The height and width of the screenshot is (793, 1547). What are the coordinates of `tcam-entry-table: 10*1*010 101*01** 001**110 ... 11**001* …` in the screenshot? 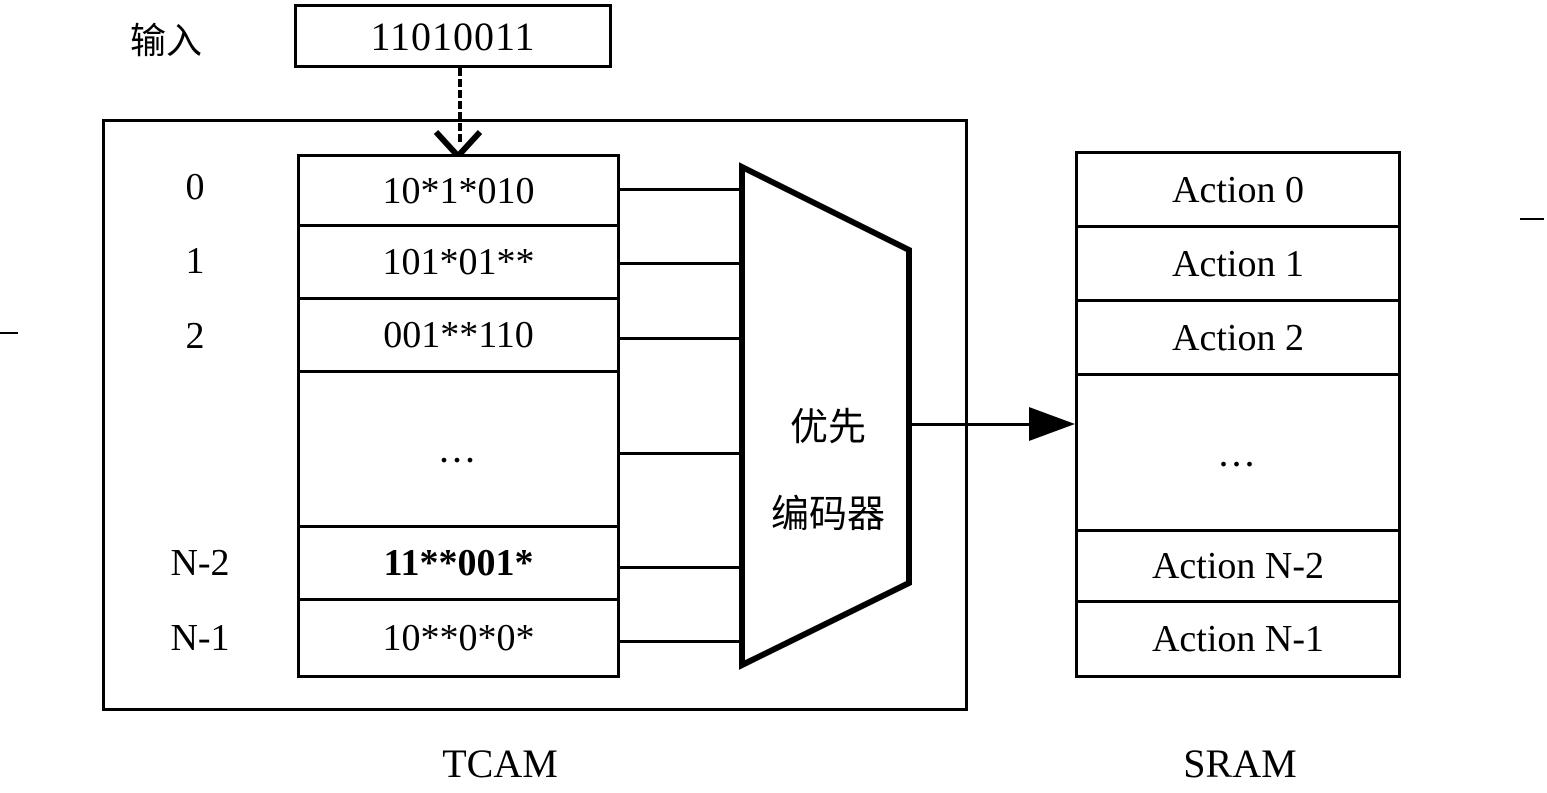 It's located at (458, 416).